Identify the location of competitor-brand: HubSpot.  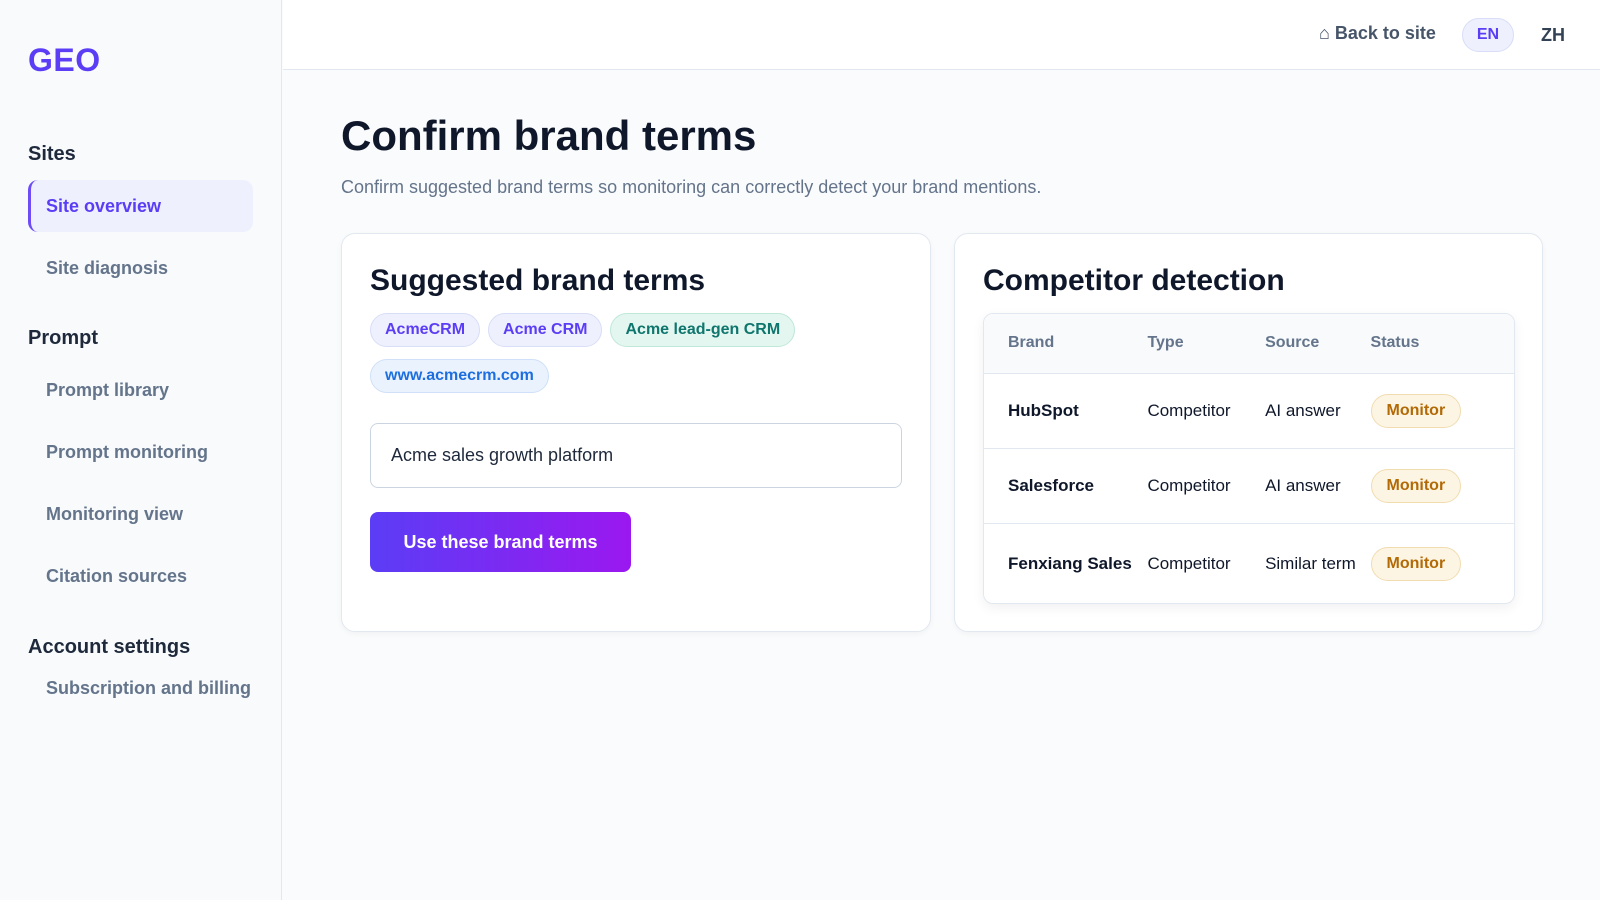
(1066, 411).